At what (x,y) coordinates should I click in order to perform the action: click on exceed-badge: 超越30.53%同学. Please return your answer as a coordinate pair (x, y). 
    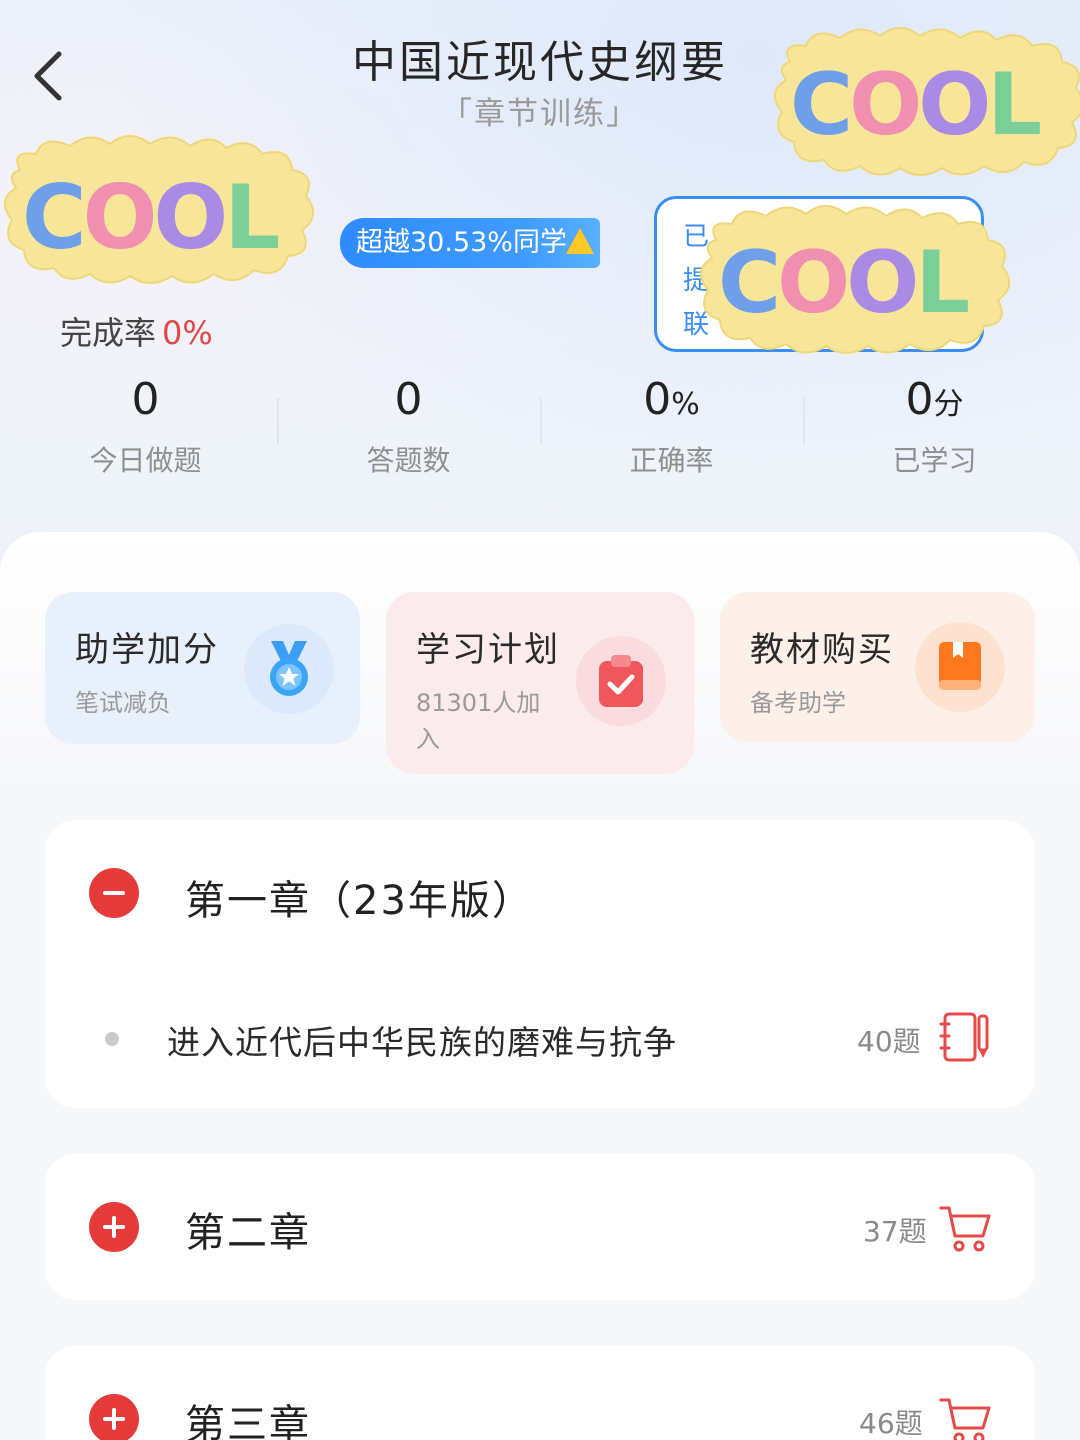
    Looking at the image, I should click on (470, 243).